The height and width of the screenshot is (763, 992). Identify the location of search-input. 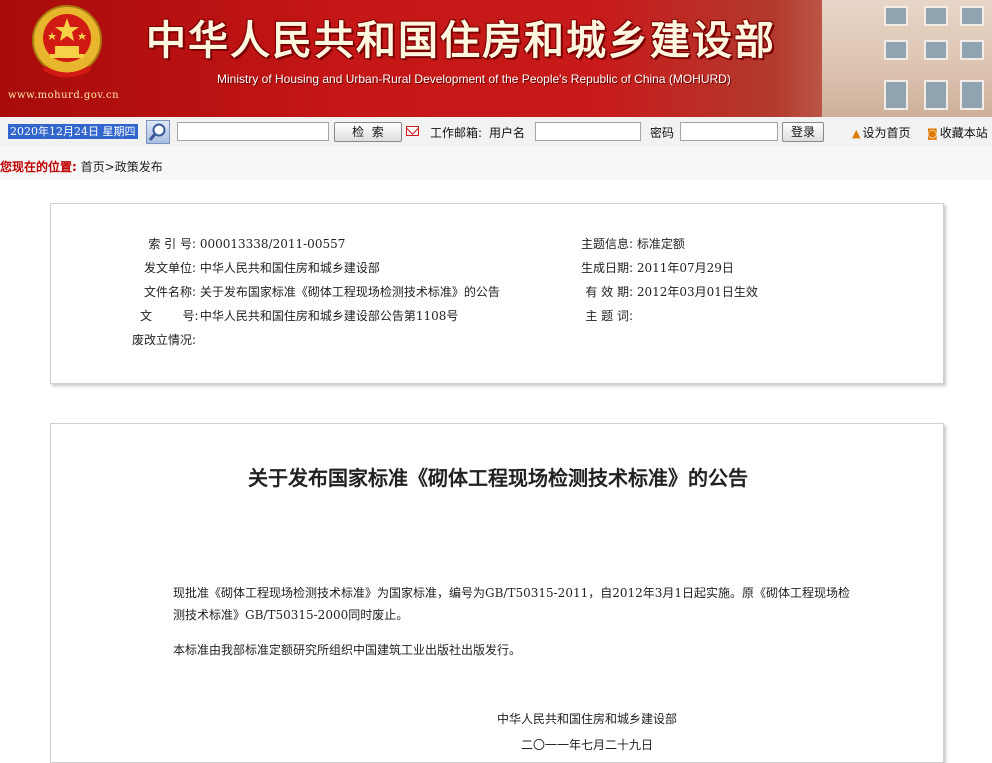
(253, 131).